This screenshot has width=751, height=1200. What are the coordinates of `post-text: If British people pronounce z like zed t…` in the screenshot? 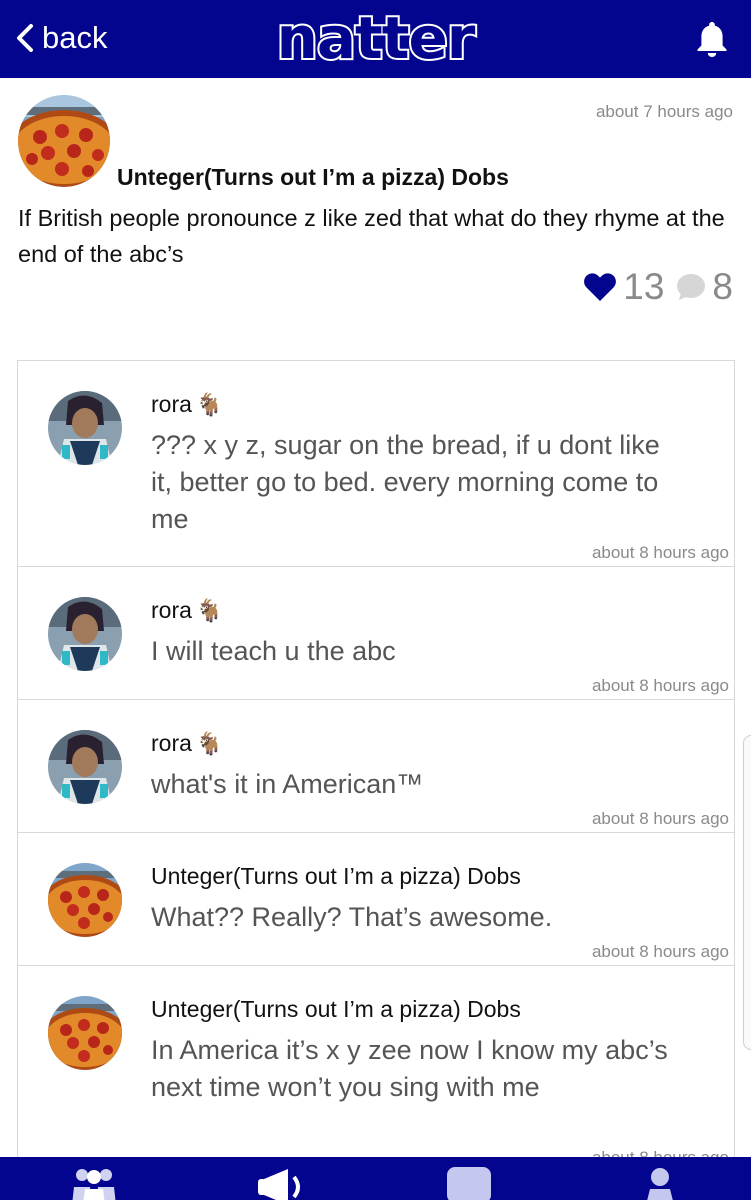 It's located at (371, 236).